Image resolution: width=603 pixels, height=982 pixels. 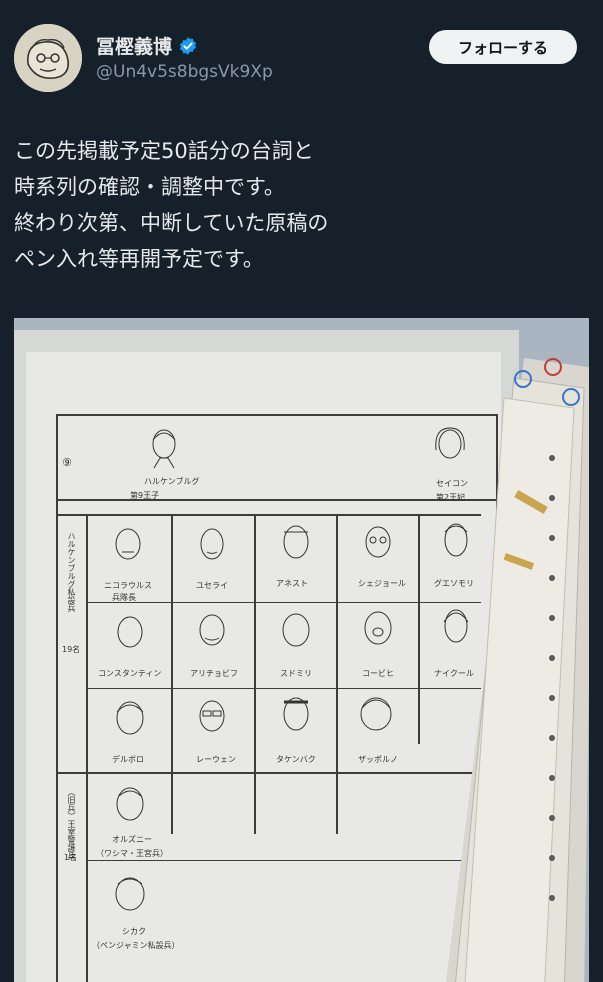 What do you see at coordinates (172, 481) in the screenshot?
I see `character-name: ハルケンブルグ` at bounding box center [172, 481].